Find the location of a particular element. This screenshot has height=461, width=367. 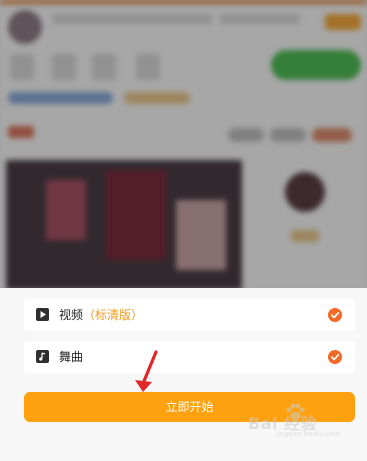

option-video-label: 视频（标清版） is located at coordinates (101, 315).